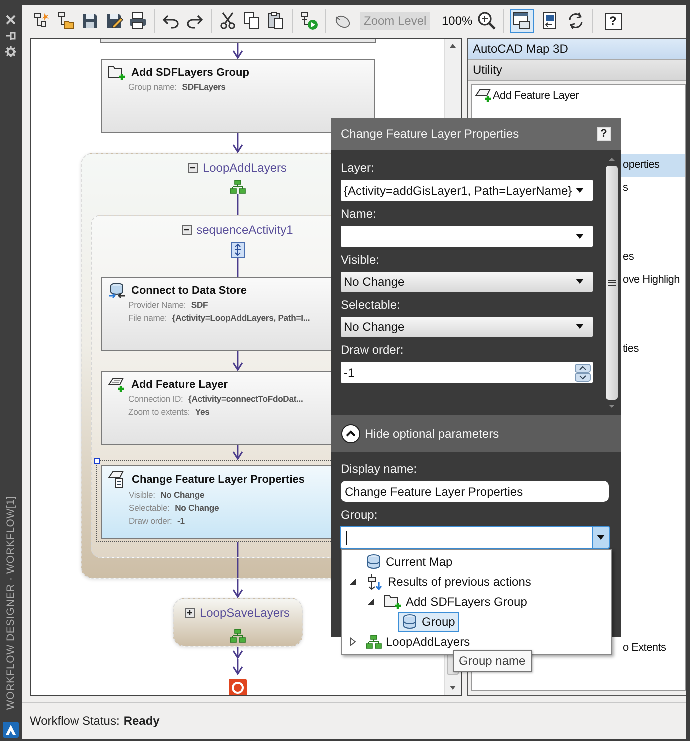 The width and height of the screenshot is (690, 741). I want to click on status-label: Workflow Status:, so click(75, 721).